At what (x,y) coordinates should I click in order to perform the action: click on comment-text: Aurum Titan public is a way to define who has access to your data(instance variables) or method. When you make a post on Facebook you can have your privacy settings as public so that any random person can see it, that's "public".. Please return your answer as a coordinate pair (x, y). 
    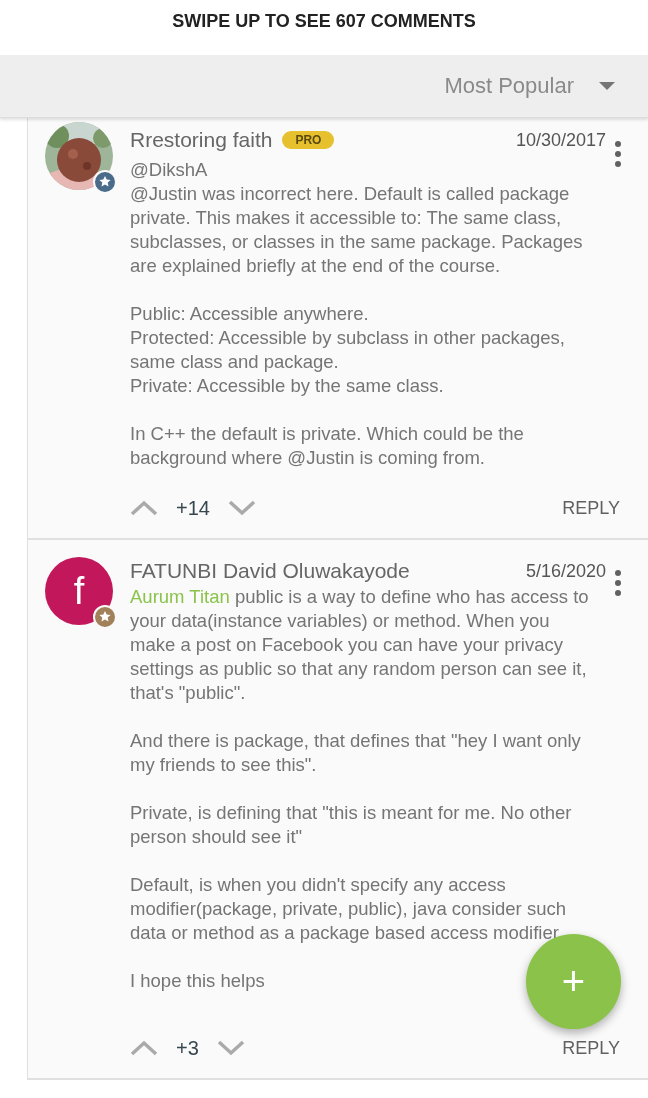
    Looking at the image, I should click on (360, 645).